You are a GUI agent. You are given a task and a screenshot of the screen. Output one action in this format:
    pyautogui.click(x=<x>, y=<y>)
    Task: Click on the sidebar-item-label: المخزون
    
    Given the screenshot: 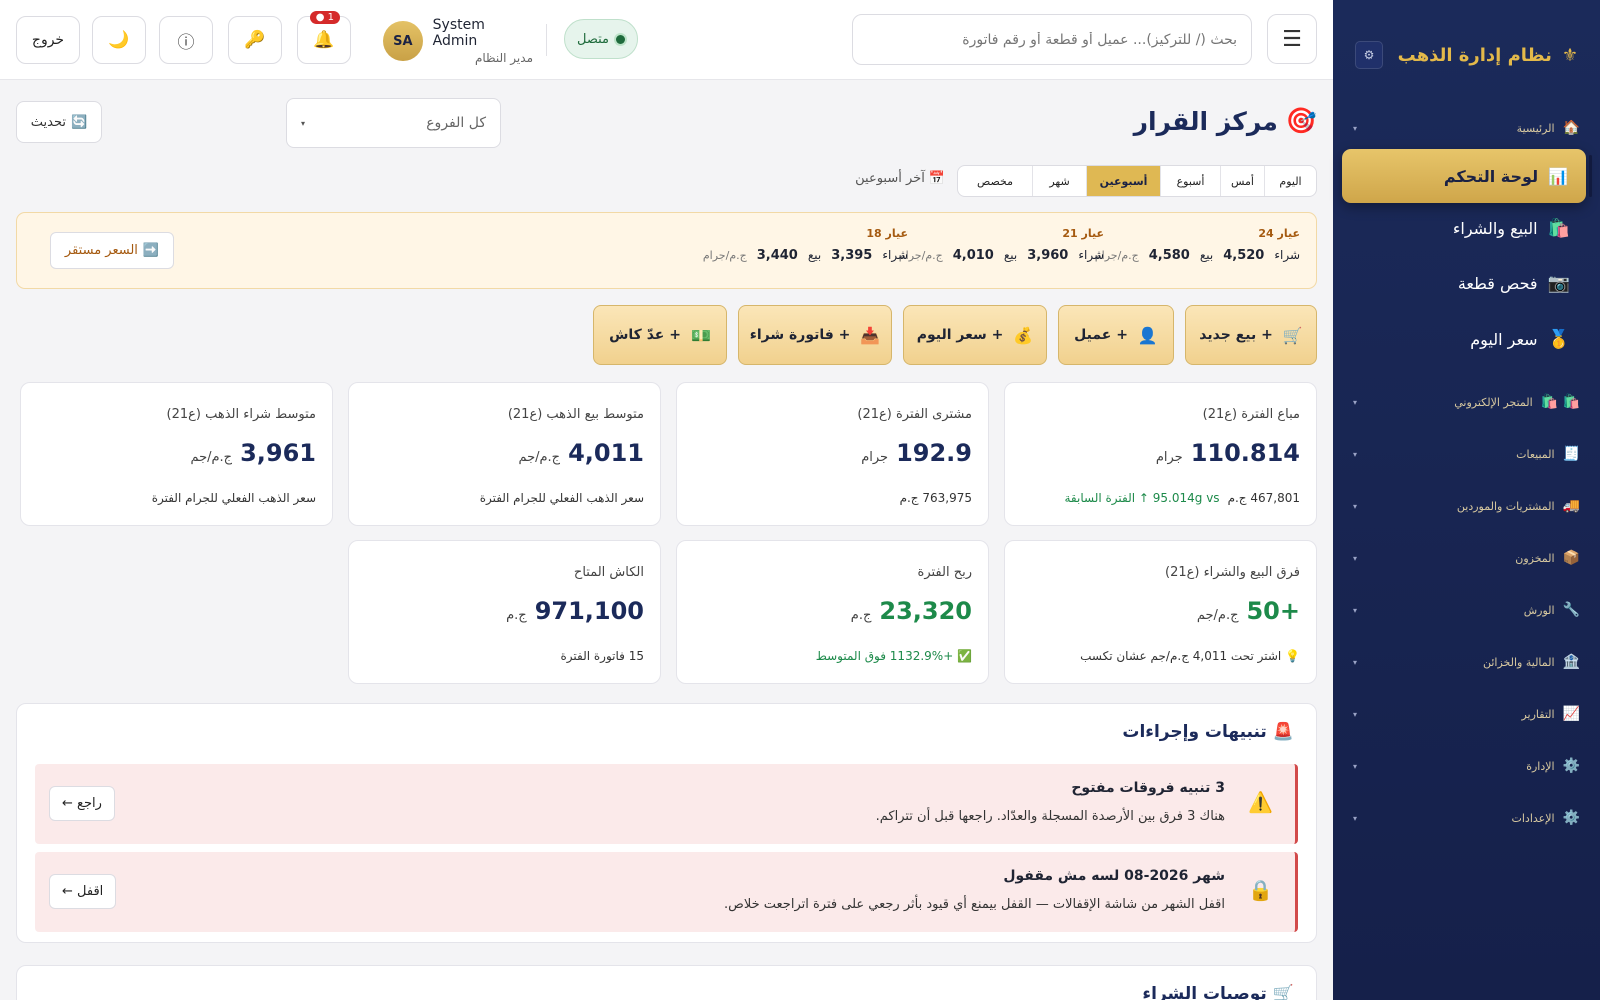 What is the action you would take?
    pyautogui.click(x=1535, y=558)
    